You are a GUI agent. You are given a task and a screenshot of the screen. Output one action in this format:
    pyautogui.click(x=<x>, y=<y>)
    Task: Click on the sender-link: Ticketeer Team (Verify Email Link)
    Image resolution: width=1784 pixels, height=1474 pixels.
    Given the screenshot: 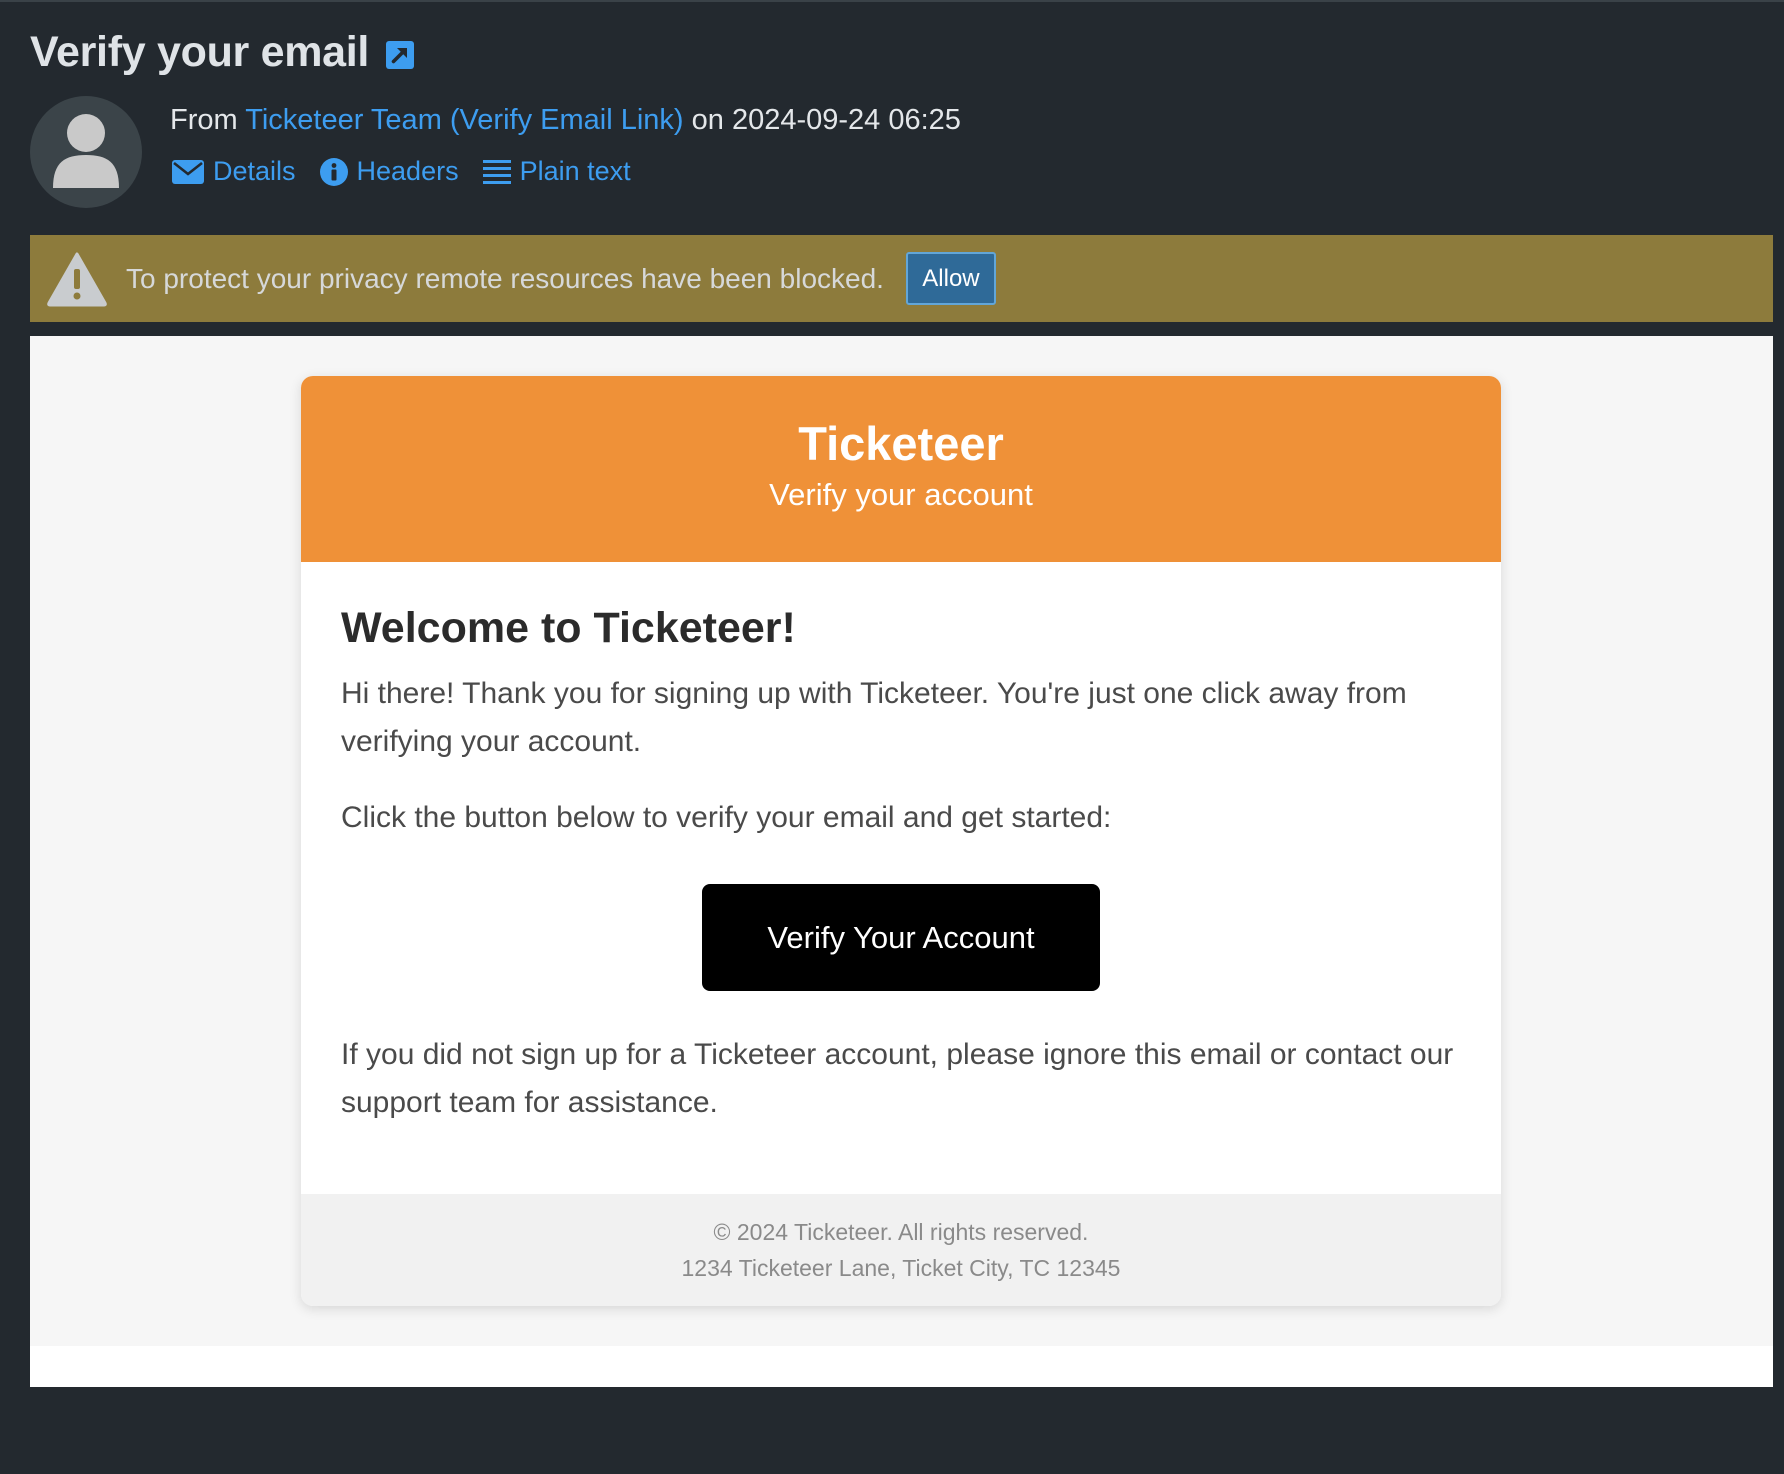 What is the action you would take?
    pyautogui.click(x=464, y=120)
    